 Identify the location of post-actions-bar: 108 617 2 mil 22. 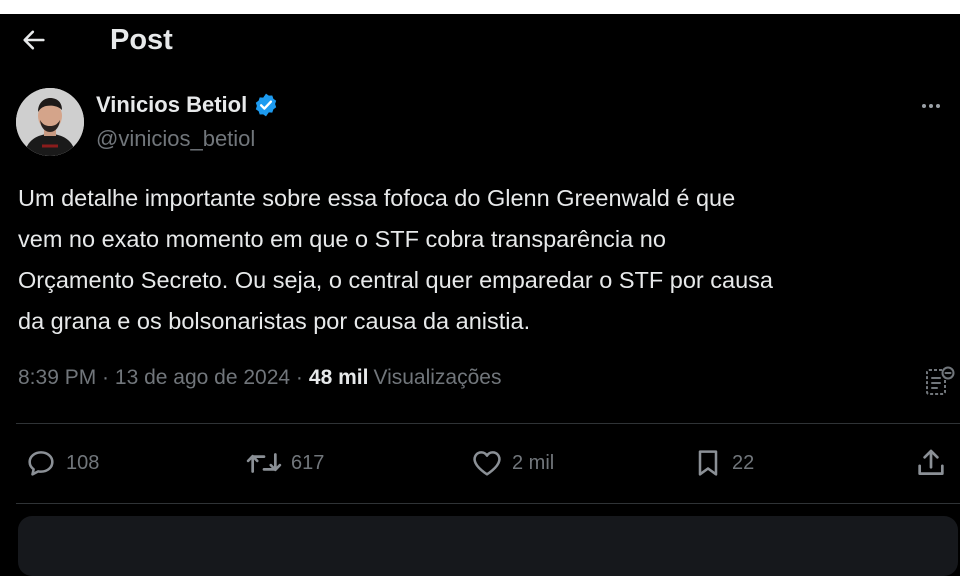
(480, 465).